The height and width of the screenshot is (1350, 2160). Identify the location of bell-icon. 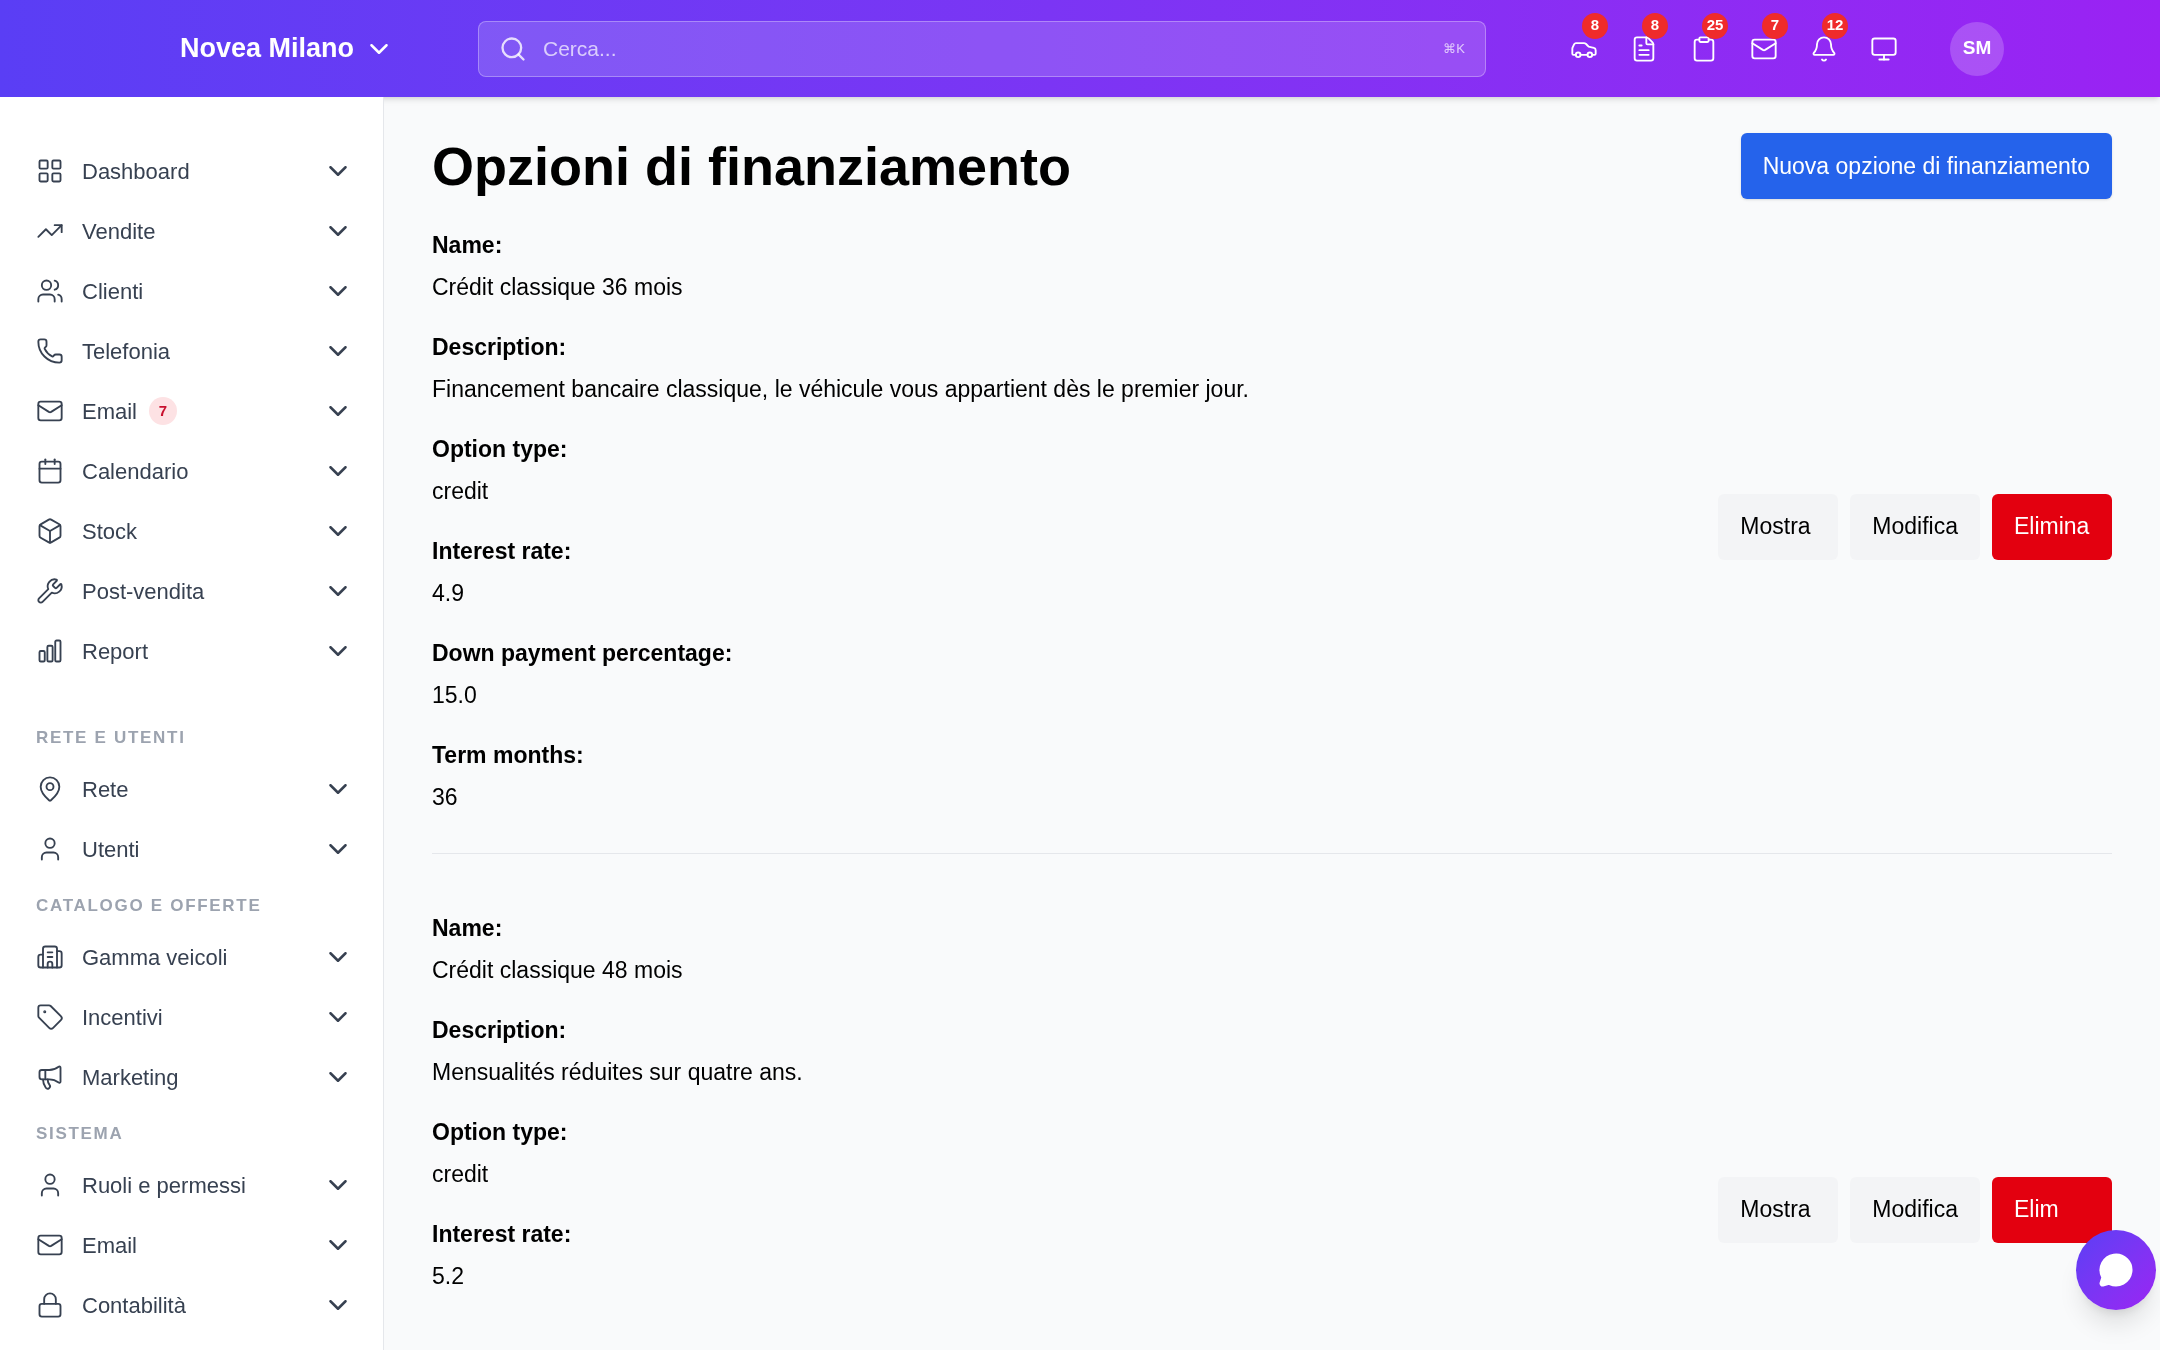
(1824, 48).